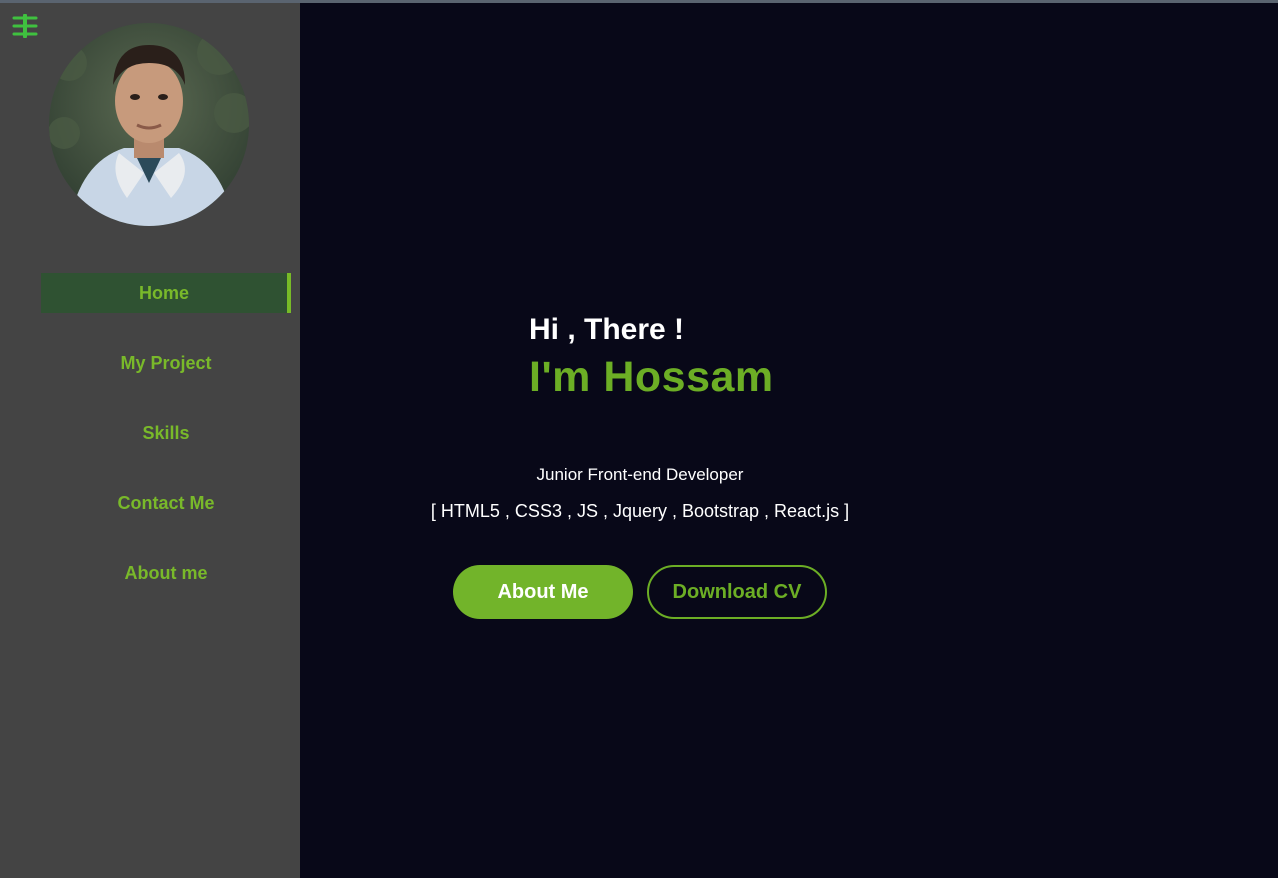 Image resolution: width=1278 pixels, height=878 pixels. I want to click on hero-role: Junior Front-end Developer, so click(640, 474).